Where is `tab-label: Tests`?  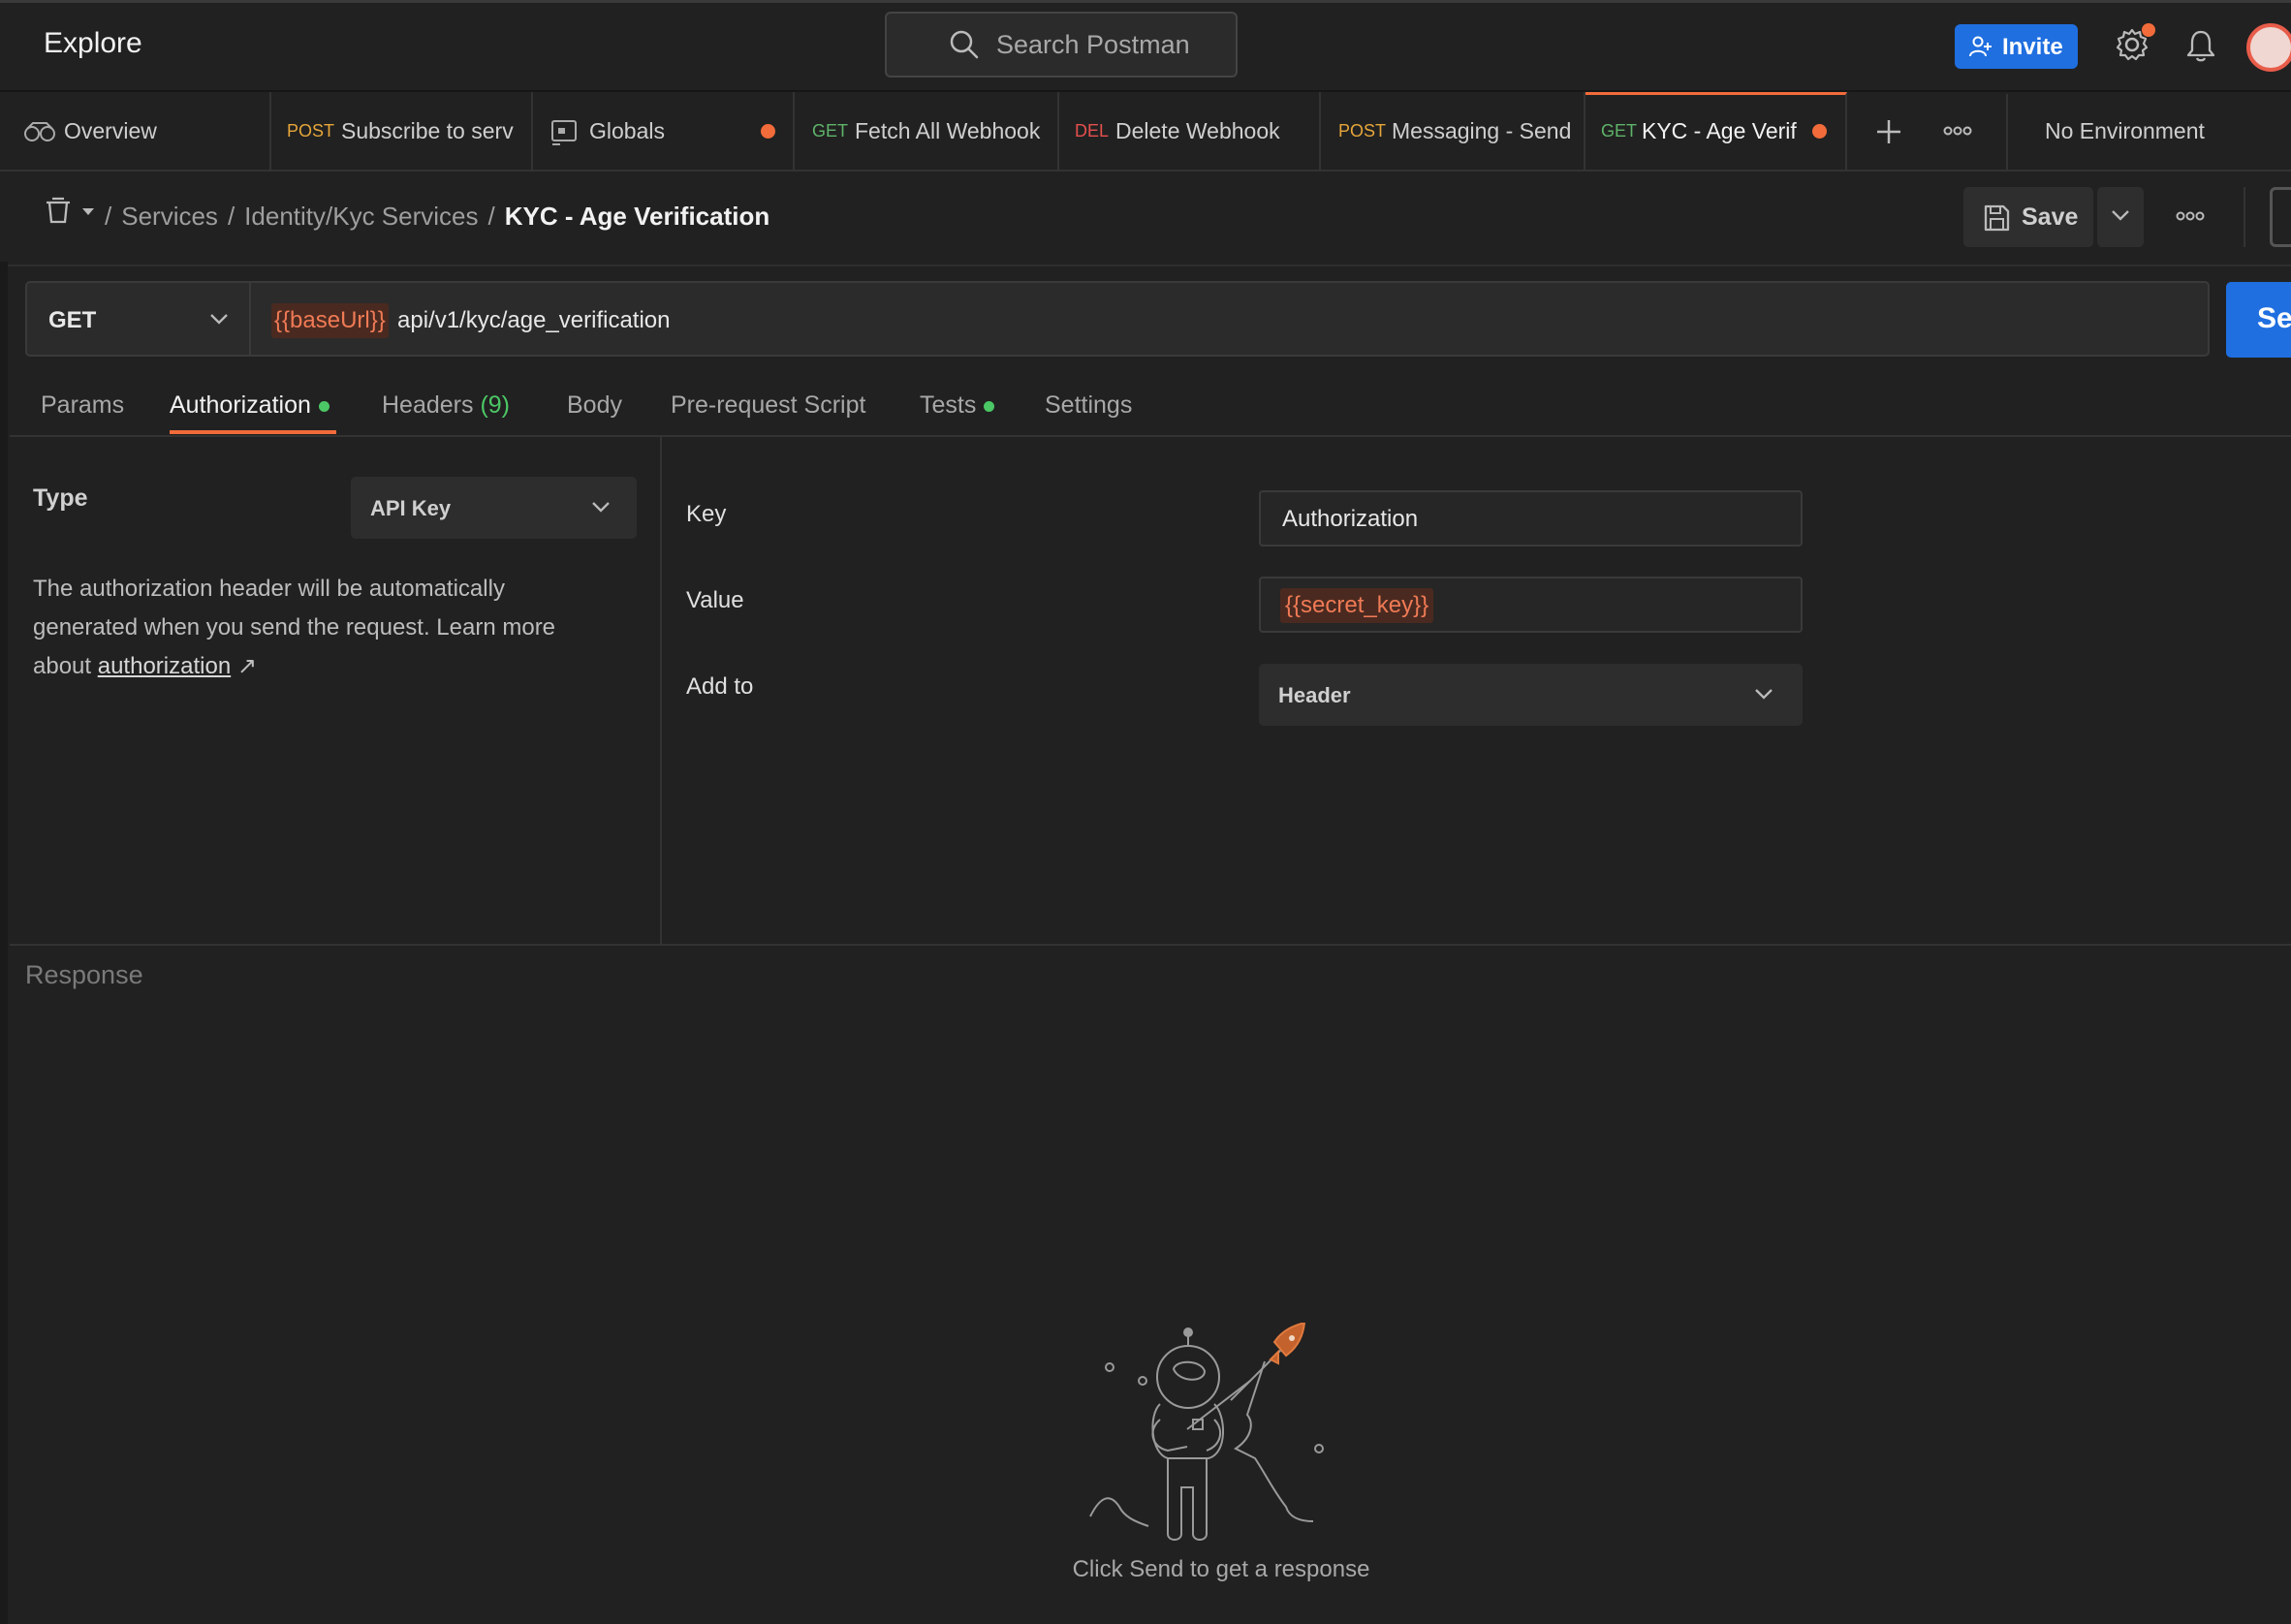 tab-label: Tests is located at coordinates (948, 405).